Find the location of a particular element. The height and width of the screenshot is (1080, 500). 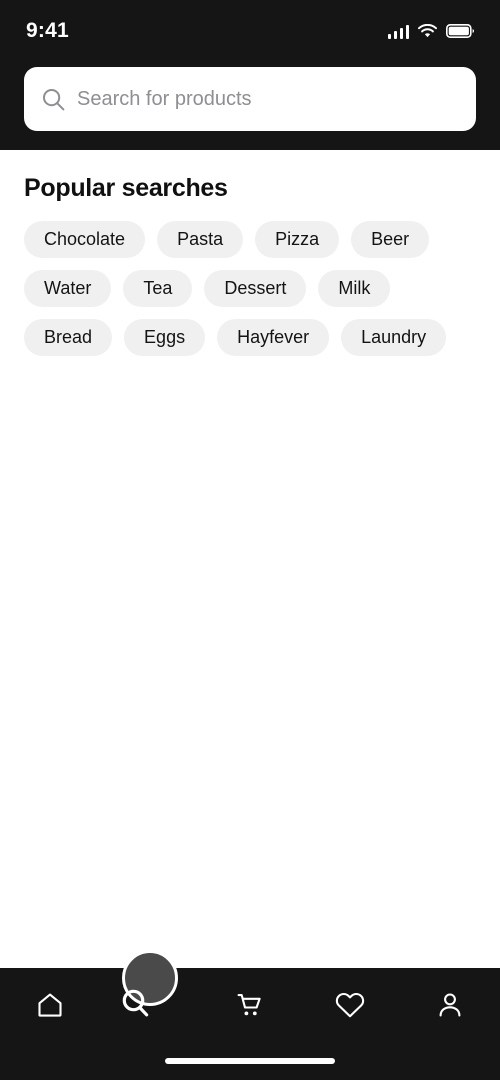

nav-item-account is located at coordinates (450, 1005).